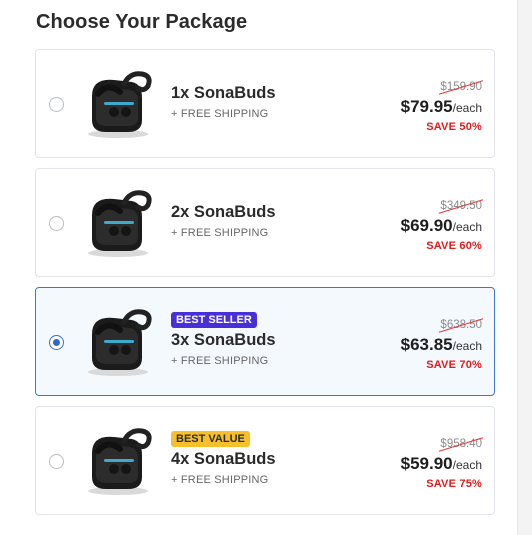 The width and height of the screenshot is (532, 535). I want to click on original-price: $349.50, so click(461, 207).